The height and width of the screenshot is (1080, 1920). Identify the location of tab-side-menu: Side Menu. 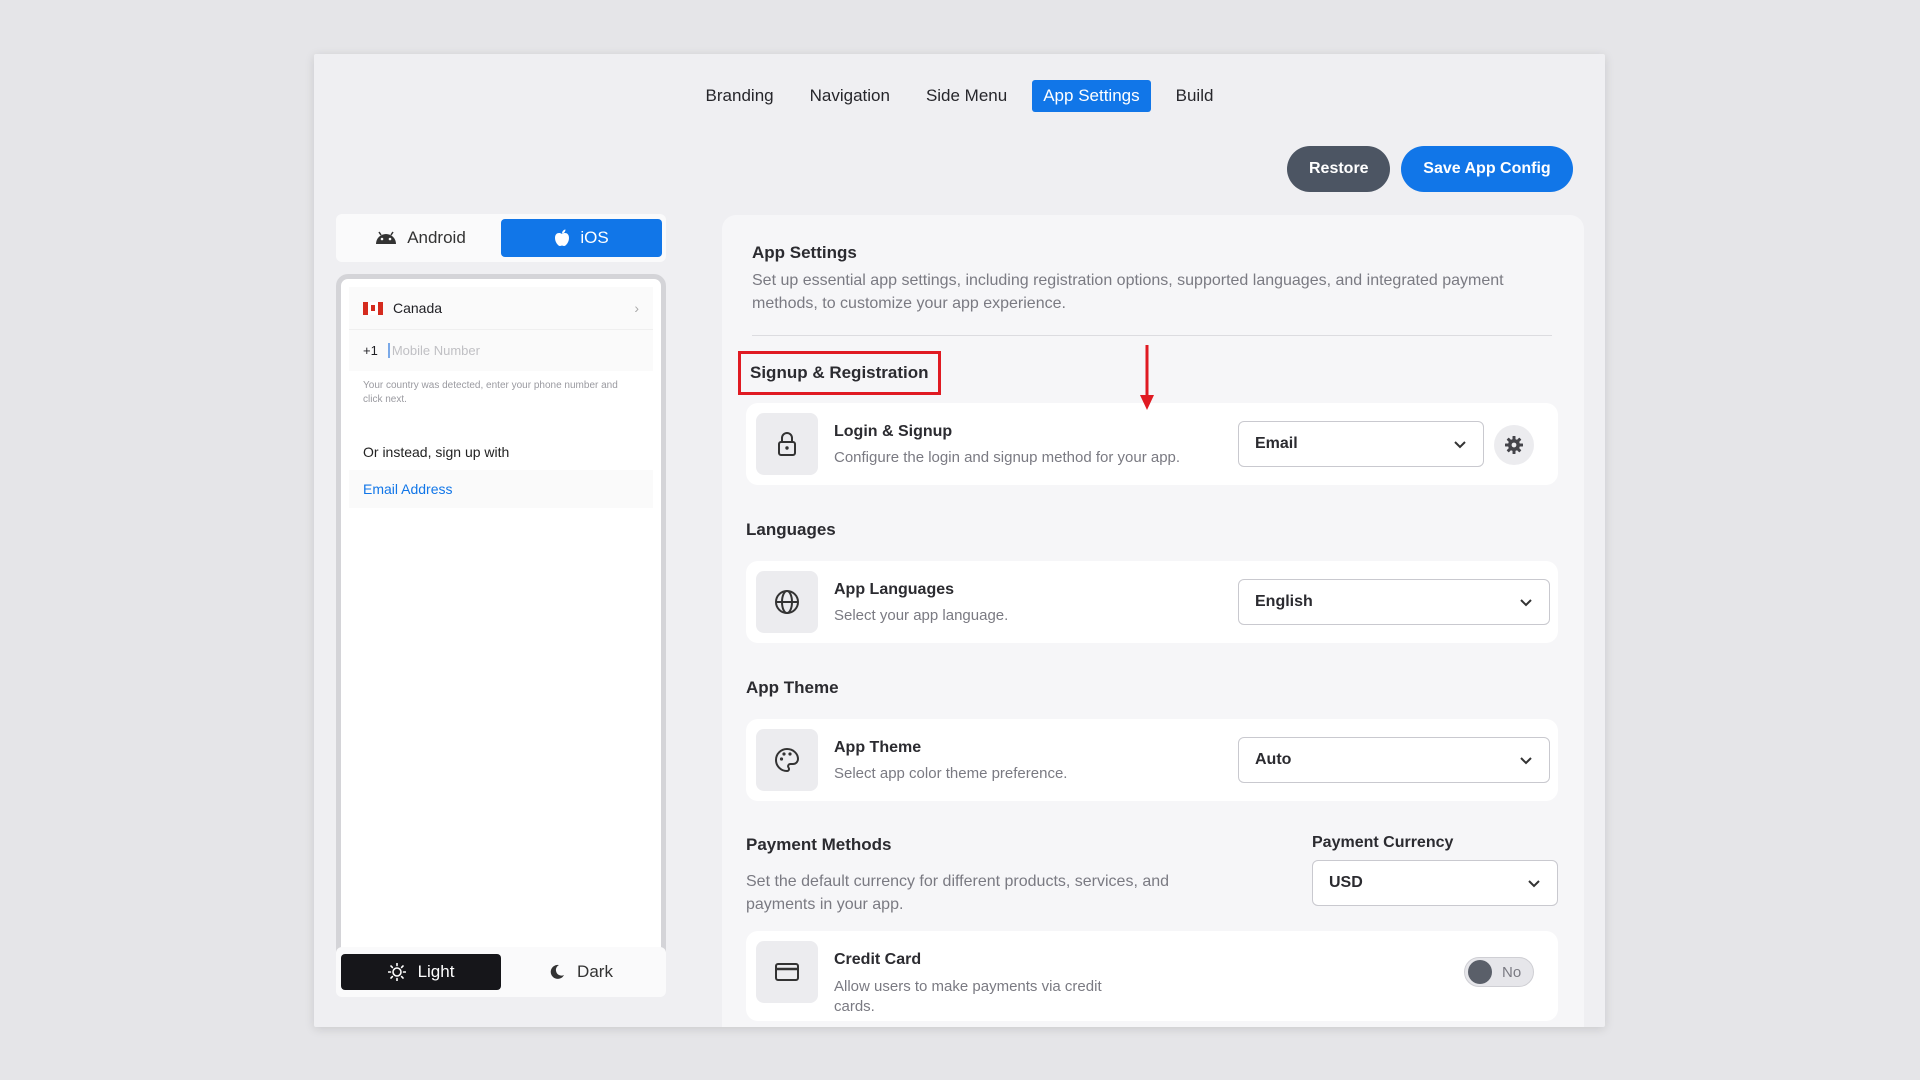
(966, 96).